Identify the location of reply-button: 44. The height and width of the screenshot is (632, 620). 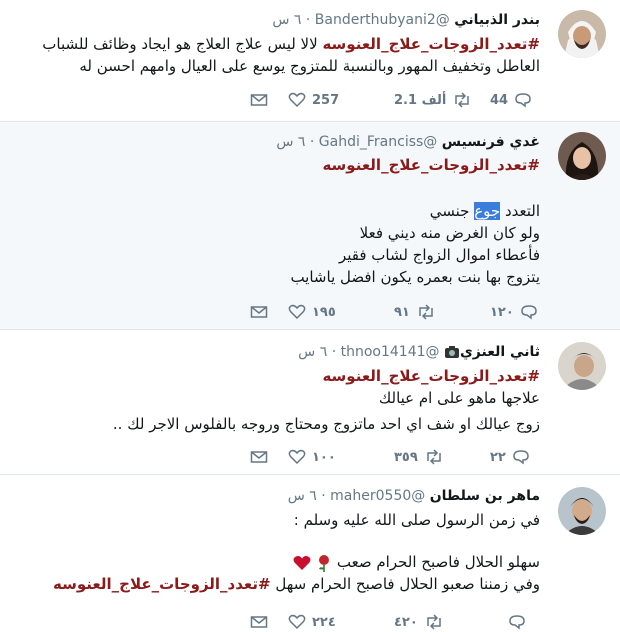
(511, 100).